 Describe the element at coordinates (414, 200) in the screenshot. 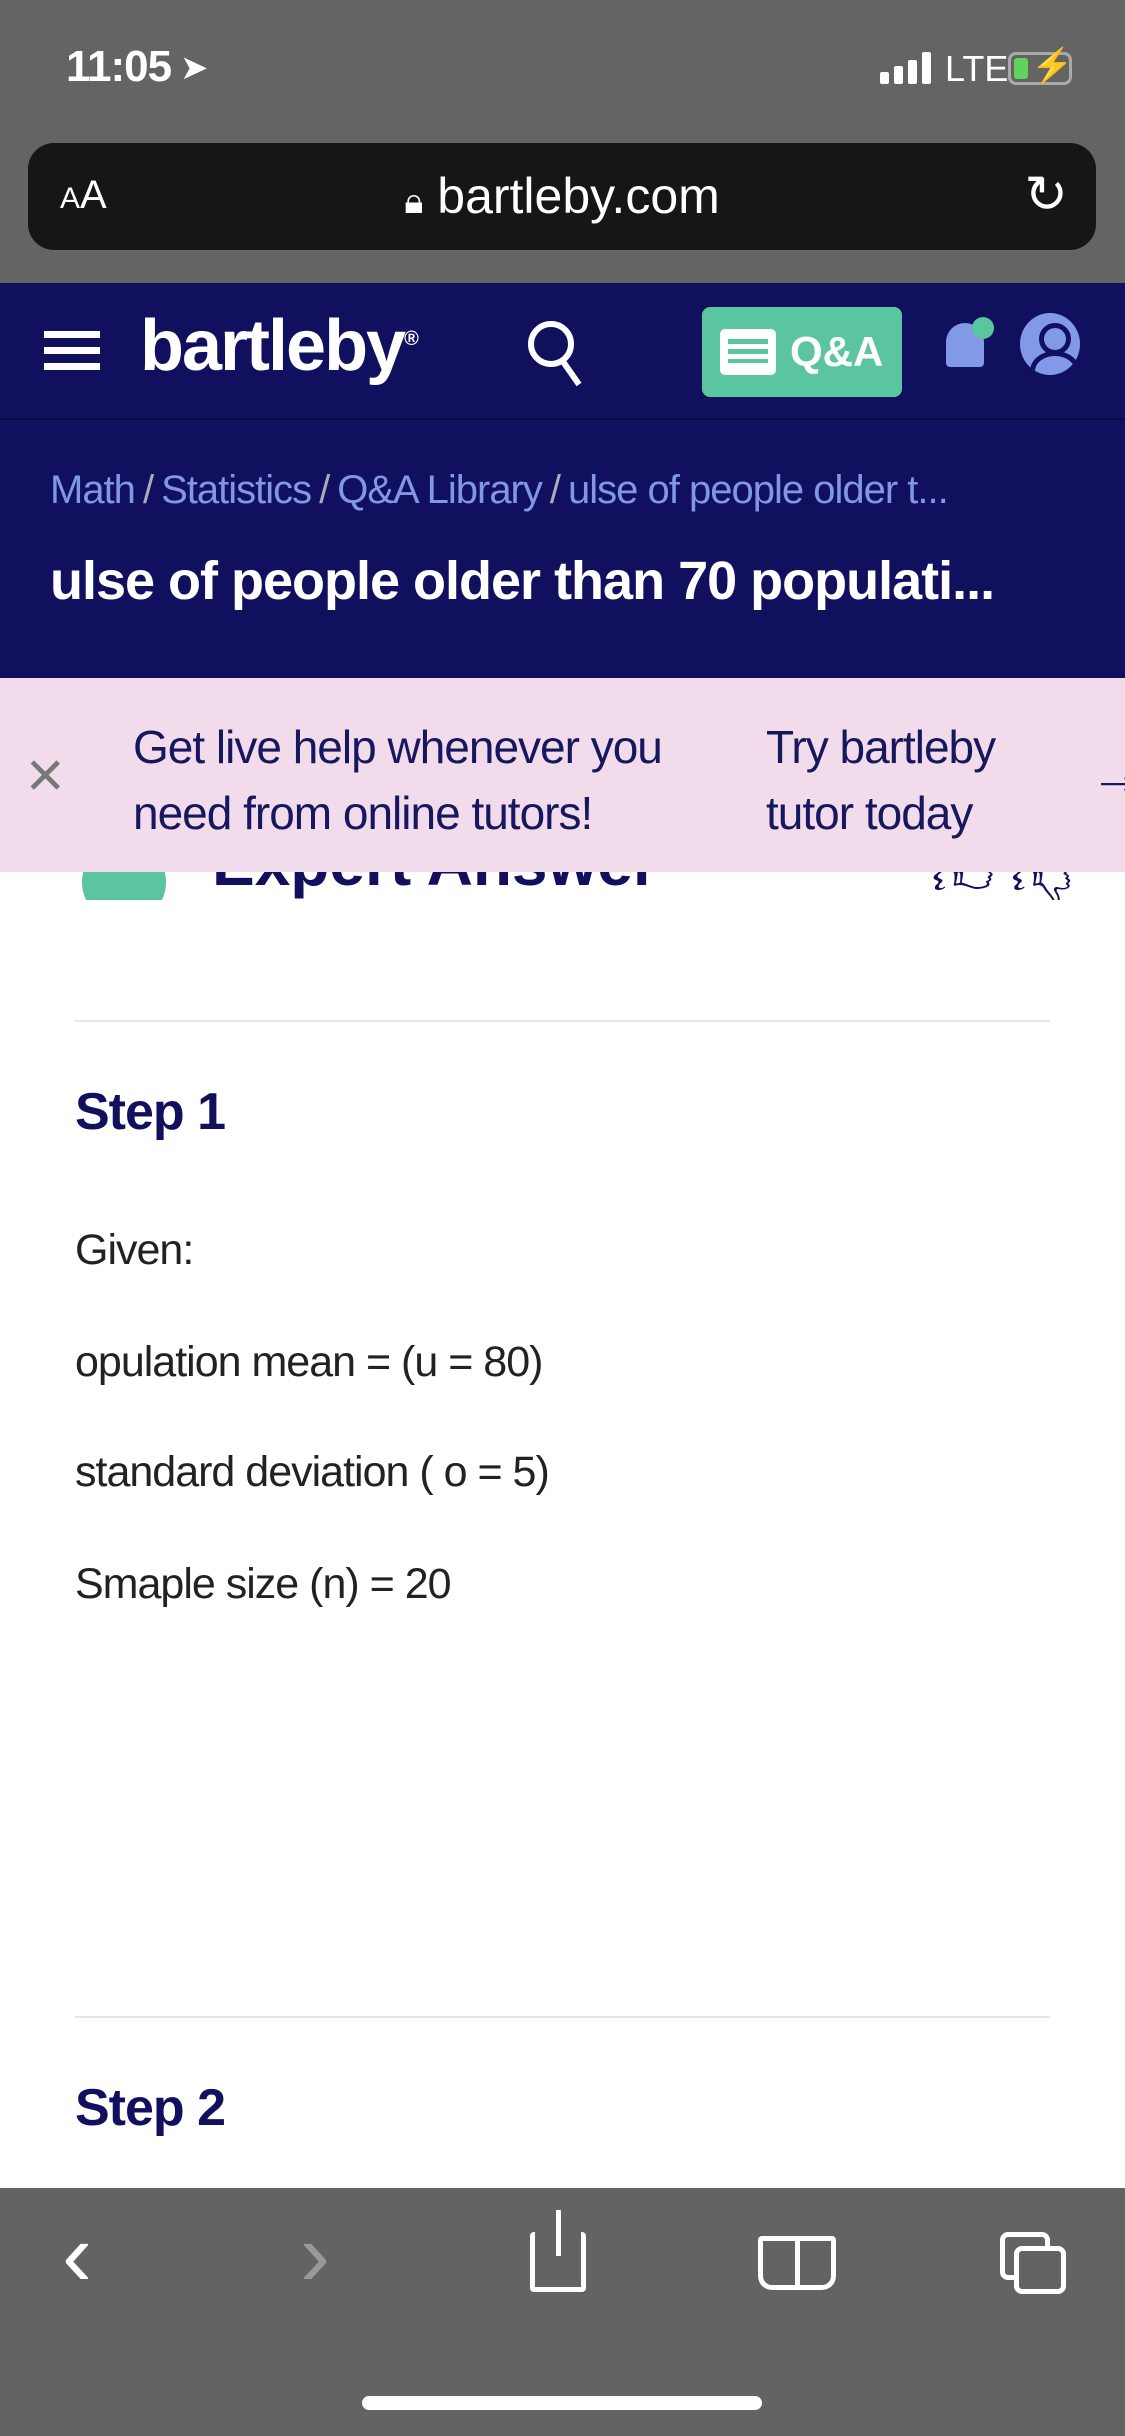

I see `lock-icon: 🔒︎` at that location.